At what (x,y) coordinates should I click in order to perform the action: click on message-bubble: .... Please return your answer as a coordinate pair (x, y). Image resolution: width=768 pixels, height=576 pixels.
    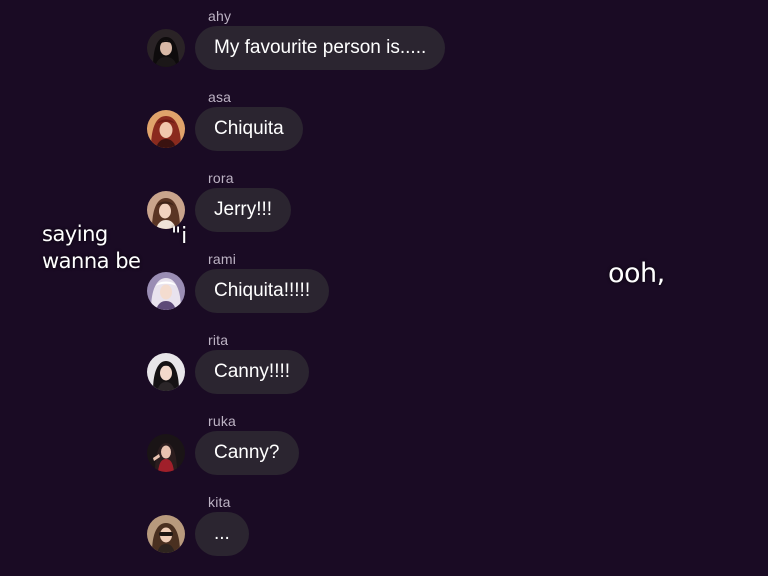
    Looking at the image, I should click on (222, 534).